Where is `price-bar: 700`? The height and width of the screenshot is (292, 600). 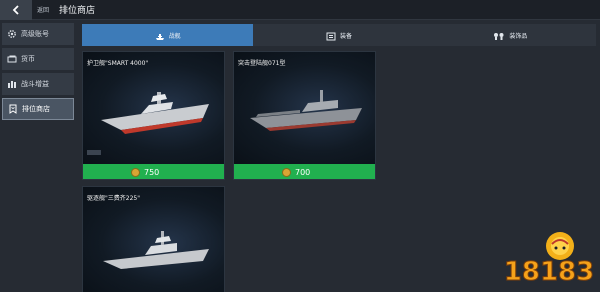 price-bar: 700 is located at coordinates (304, 171).